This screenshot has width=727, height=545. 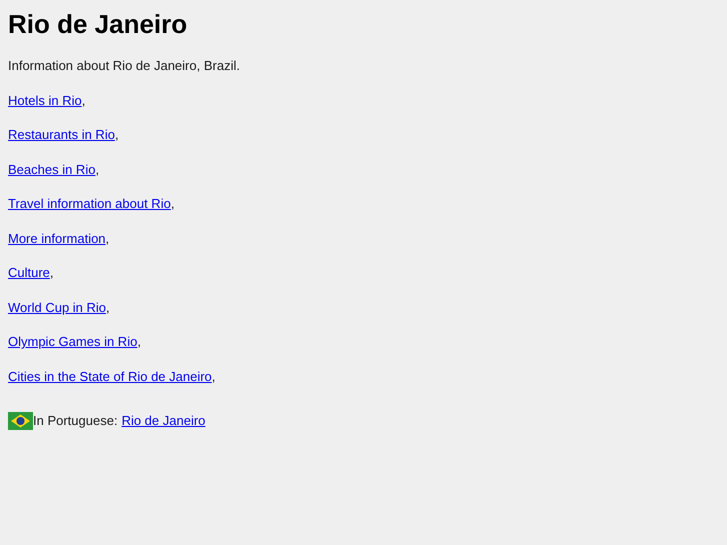 I want to click on language-label: In Portuguese:, so click(x=75, y=420).